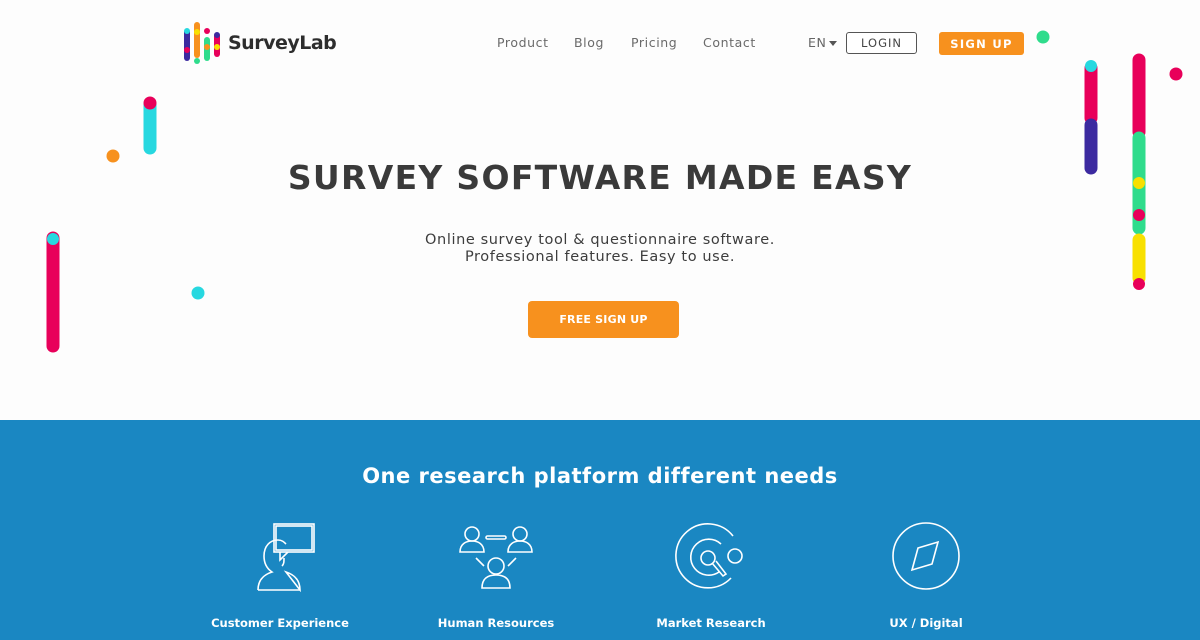  What do you see at coordinates (817, 42) in the screenshot?
I see `language-label: EN` at bounding box center [817, 42].